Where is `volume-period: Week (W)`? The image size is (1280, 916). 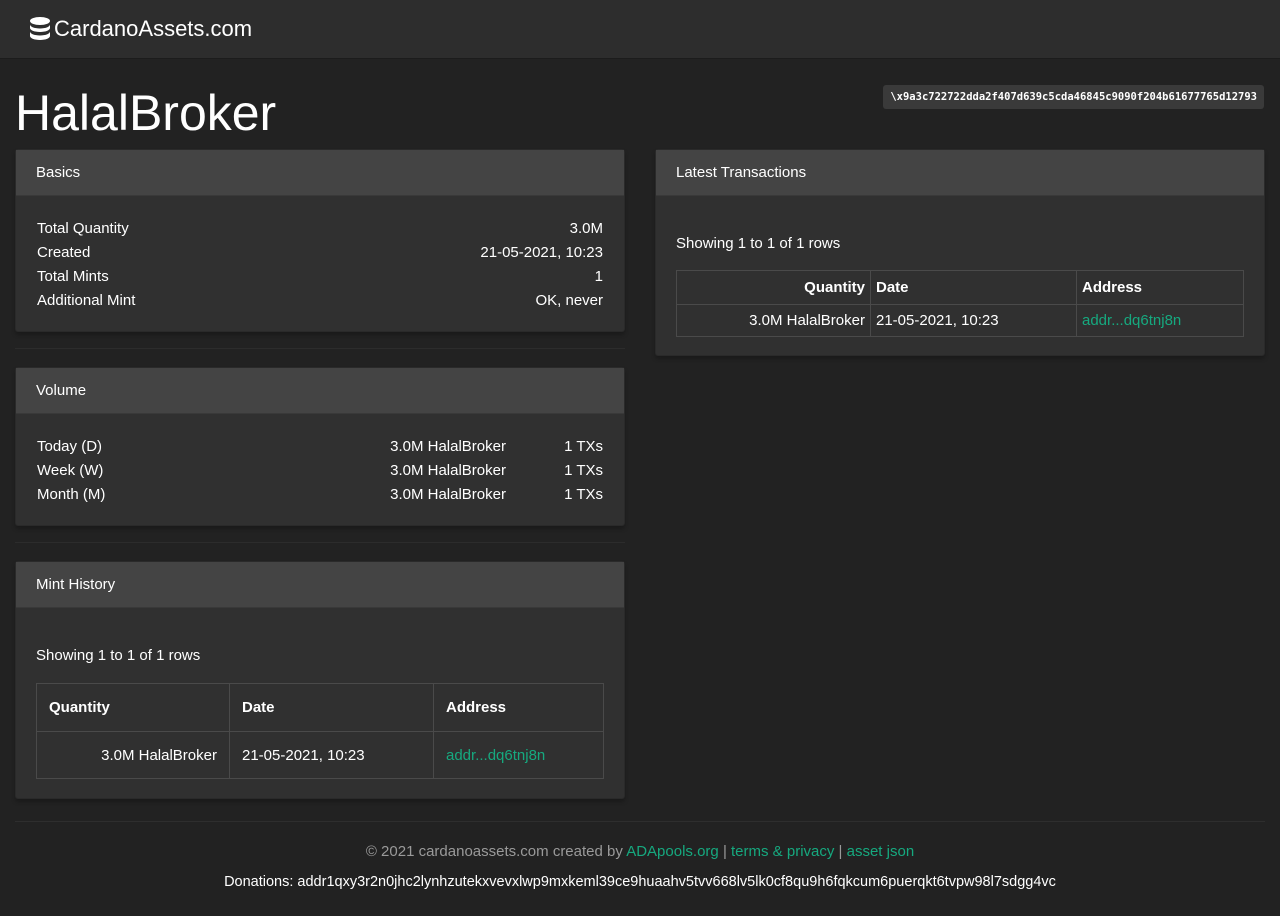
volume-period: Week (W) is located at coordinates (70, 470).